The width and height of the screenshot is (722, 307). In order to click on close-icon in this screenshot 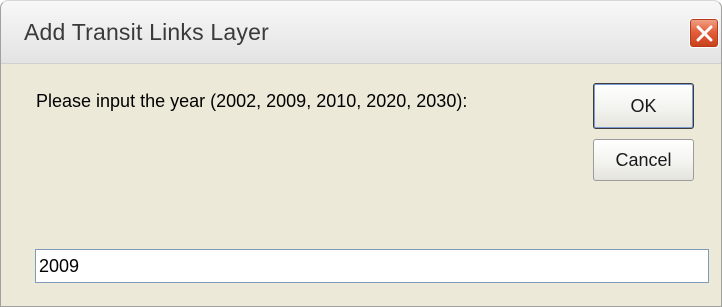, I will do `click(704, 33)`.